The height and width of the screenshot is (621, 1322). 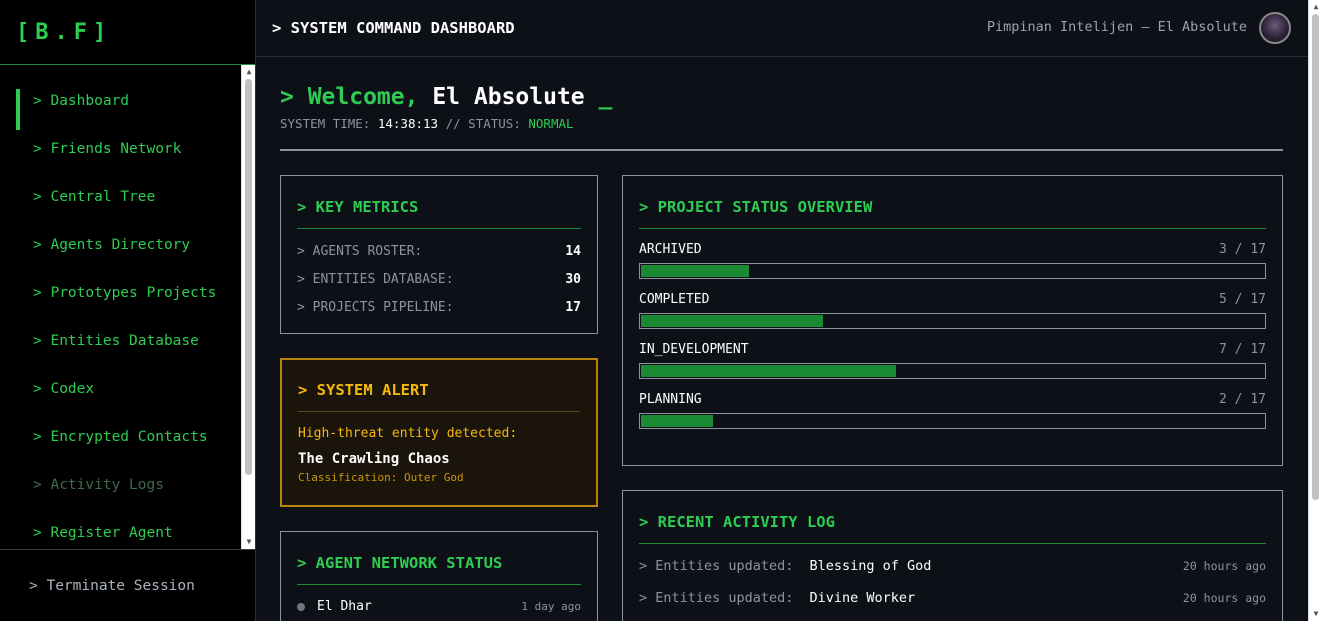 What do you see at coordinates (381, 477) in the screenshot?
I see `alert-classification: Classification: Outer God` at bounding box center [381, 477].